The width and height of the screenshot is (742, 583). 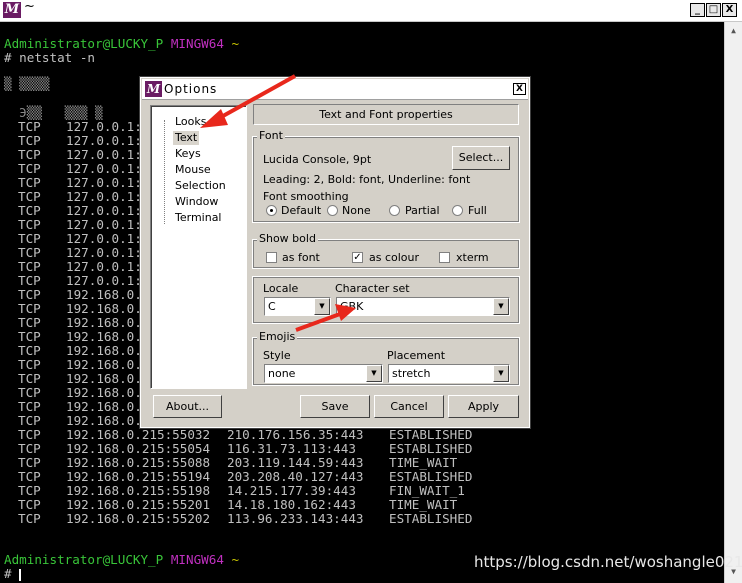 What do you see at coordinates (272, 306) in the screenshot?
I see `locale-value: C` at bounding box center [272, 306].